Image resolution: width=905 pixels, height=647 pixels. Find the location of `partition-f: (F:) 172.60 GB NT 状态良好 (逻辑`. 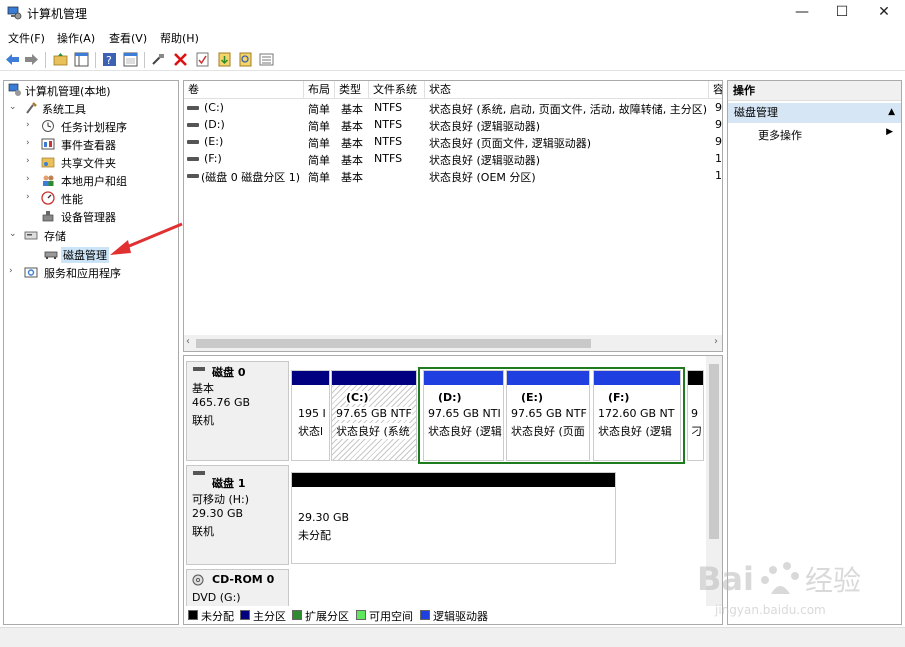

partition-f: (F:) 172.60 GB NT 状态良好 (逻辑 is located at coordinates (637, 415).